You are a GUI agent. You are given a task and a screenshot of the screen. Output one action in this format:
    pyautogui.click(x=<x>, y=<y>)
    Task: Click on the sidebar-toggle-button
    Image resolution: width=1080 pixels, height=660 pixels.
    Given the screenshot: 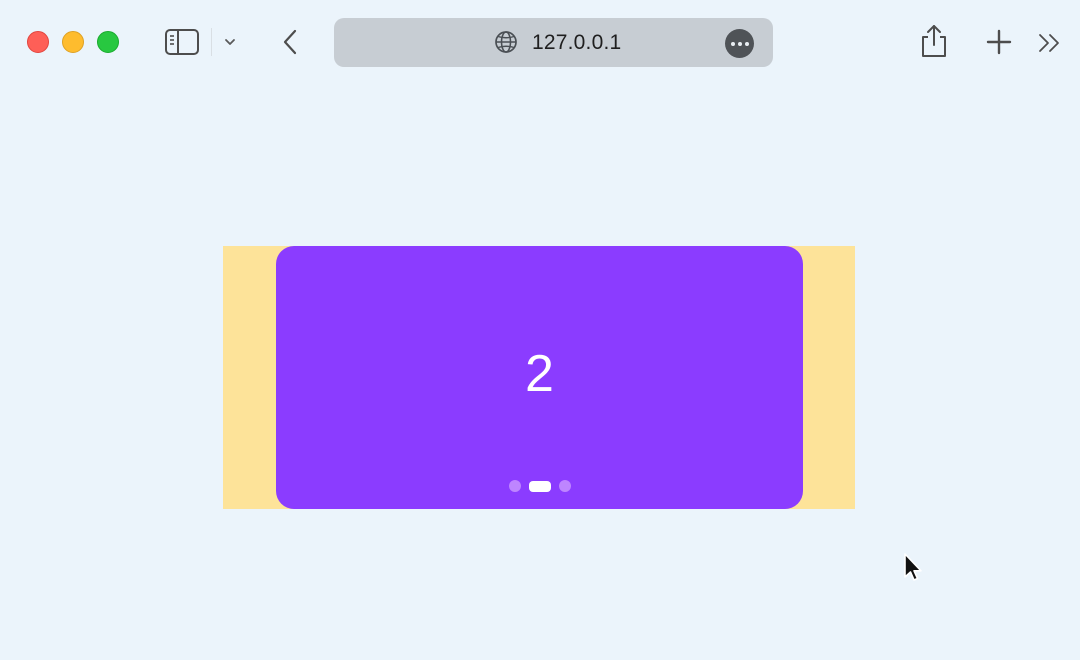 What is the action you would take?
    pyautogui.click(x=182, y=42)
    